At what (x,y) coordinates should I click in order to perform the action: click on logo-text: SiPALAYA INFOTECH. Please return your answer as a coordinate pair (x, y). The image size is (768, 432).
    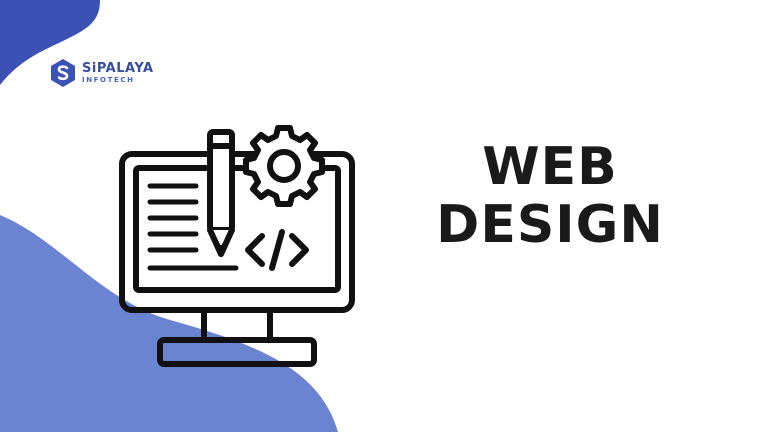
    Looking at the image, I should click on (118, 73).